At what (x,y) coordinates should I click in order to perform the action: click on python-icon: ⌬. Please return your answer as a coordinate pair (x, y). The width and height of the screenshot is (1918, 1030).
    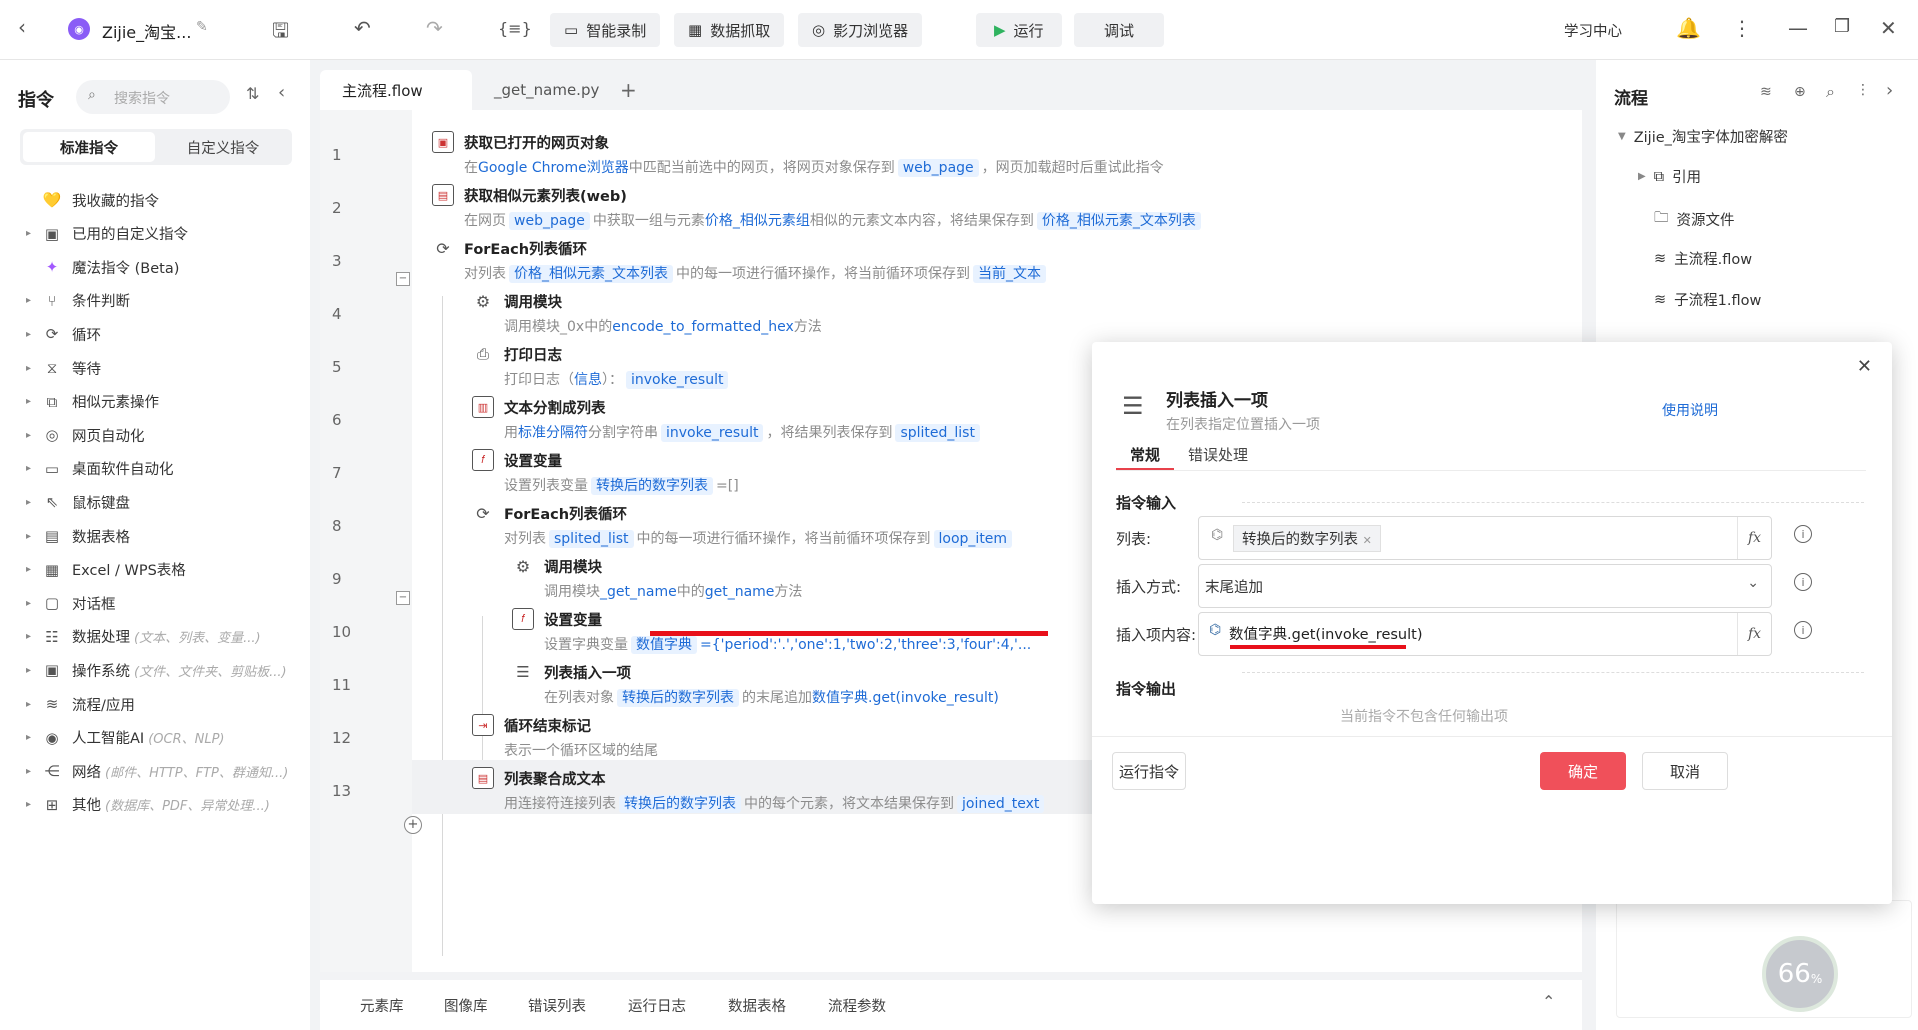
    Looking at the image, I should click on (1215, 630).